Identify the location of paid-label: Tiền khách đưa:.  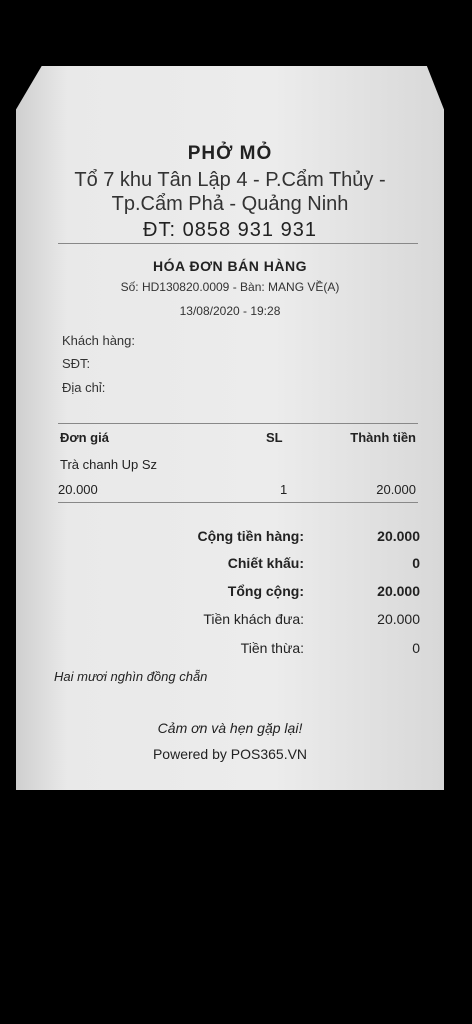
(253, 619).